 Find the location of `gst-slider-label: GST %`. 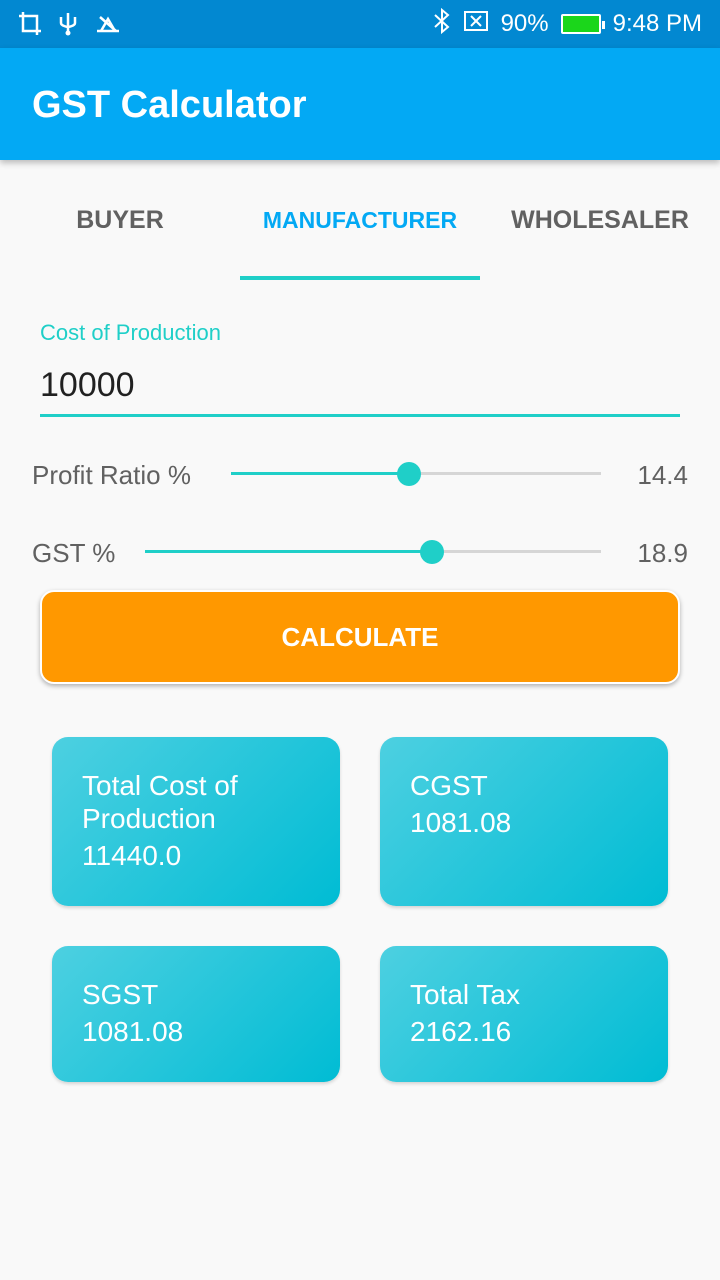

gst-slider-label: GST % is located at coordinates (74, 553).